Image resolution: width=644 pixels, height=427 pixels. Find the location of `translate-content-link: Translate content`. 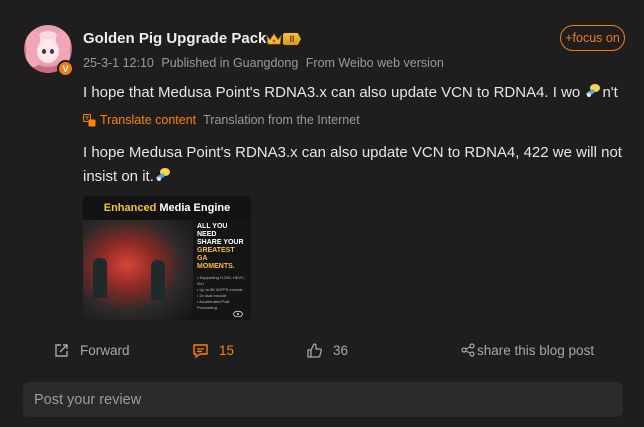

translate-content-link: Translate content is located at coordinates (148, 120).